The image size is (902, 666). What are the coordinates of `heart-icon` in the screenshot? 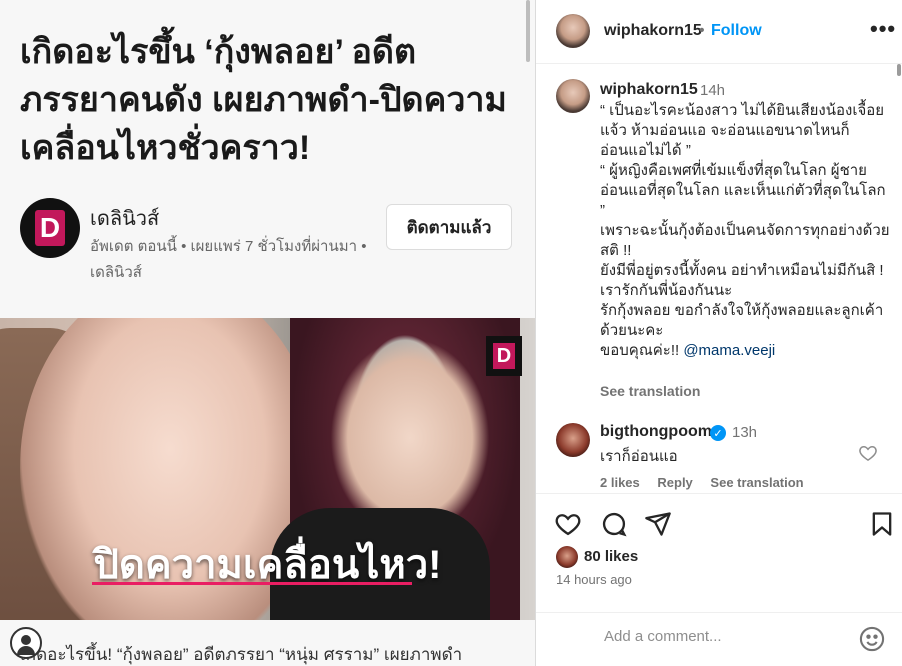 It's located at (568, 524).